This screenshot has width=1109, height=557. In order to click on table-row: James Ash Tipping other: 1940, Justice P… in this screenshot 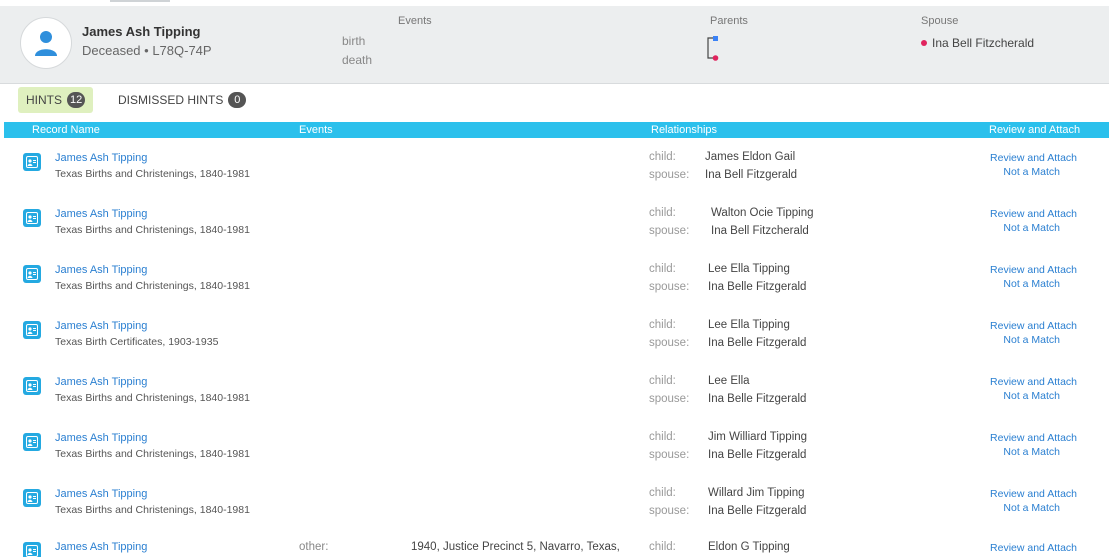, I will do `click(556, 545)`.